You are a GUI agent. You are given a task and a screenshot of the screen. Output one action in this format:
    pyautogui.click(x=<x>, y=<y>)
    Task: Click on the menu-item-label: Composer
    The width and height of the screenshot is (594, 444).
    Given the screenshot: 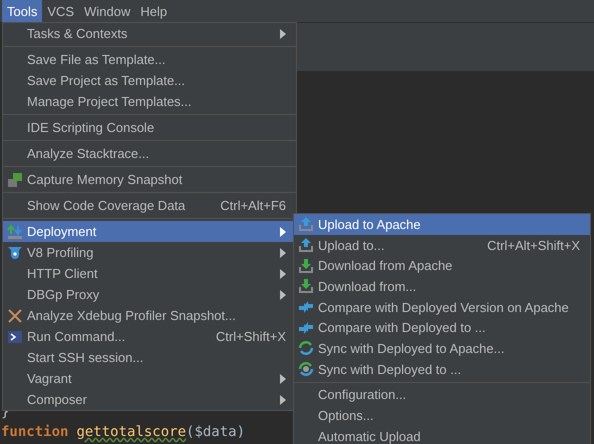 What is the action you would take?
    pyautogui.click(x=57, y=399)
    